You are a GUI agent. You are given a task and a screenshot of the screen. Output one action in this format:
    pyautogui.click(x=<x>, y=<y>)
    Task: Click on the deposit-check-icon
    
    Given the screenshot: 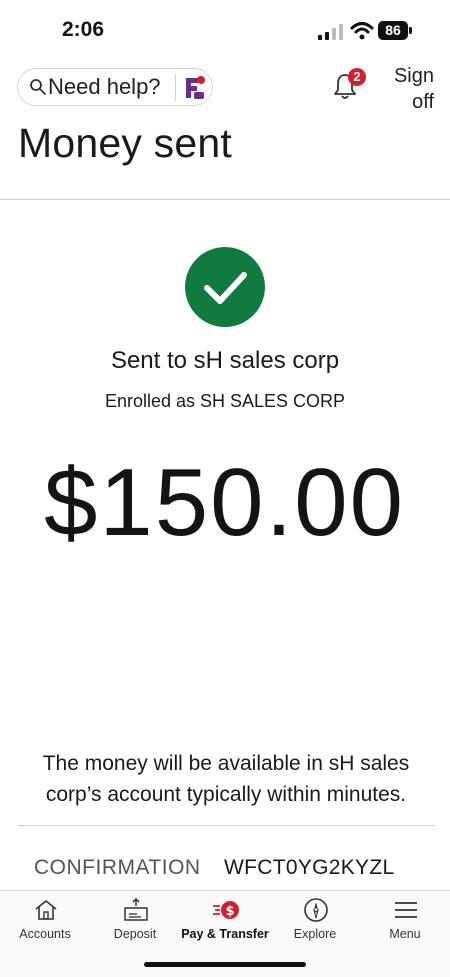 What is the action you would take?
    pyautogui.click(x=136, y=909)
    